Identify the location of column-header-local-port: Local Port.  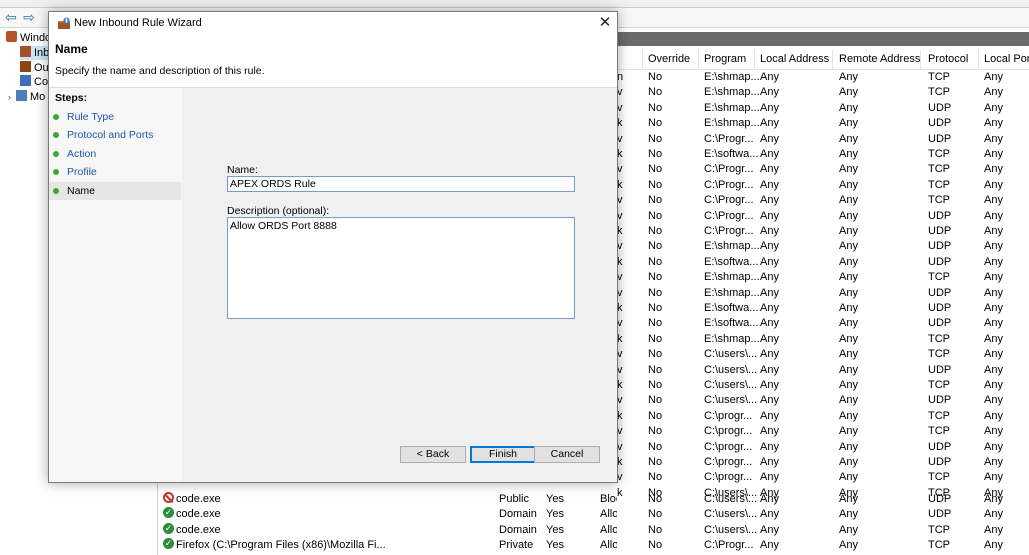
(1006, 59).